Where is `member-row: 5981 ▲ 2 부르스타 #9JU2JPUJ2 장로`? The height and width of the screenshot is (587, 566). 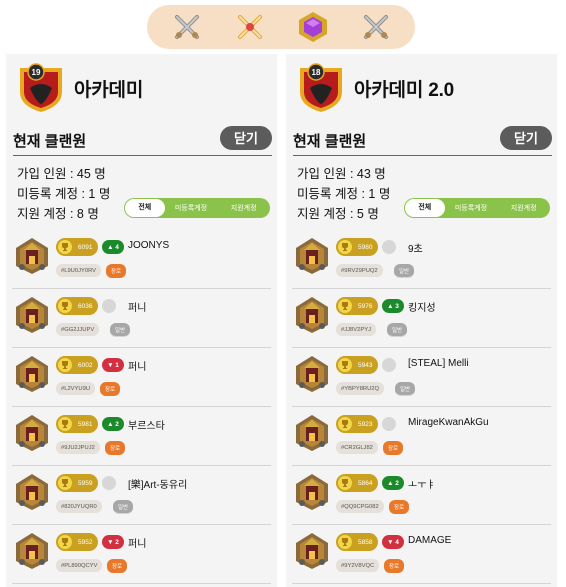 member-row: 5981 ▲ 2 부르스타 #9JU2JPUJ2 장로 is located at coordinates (141, 436).